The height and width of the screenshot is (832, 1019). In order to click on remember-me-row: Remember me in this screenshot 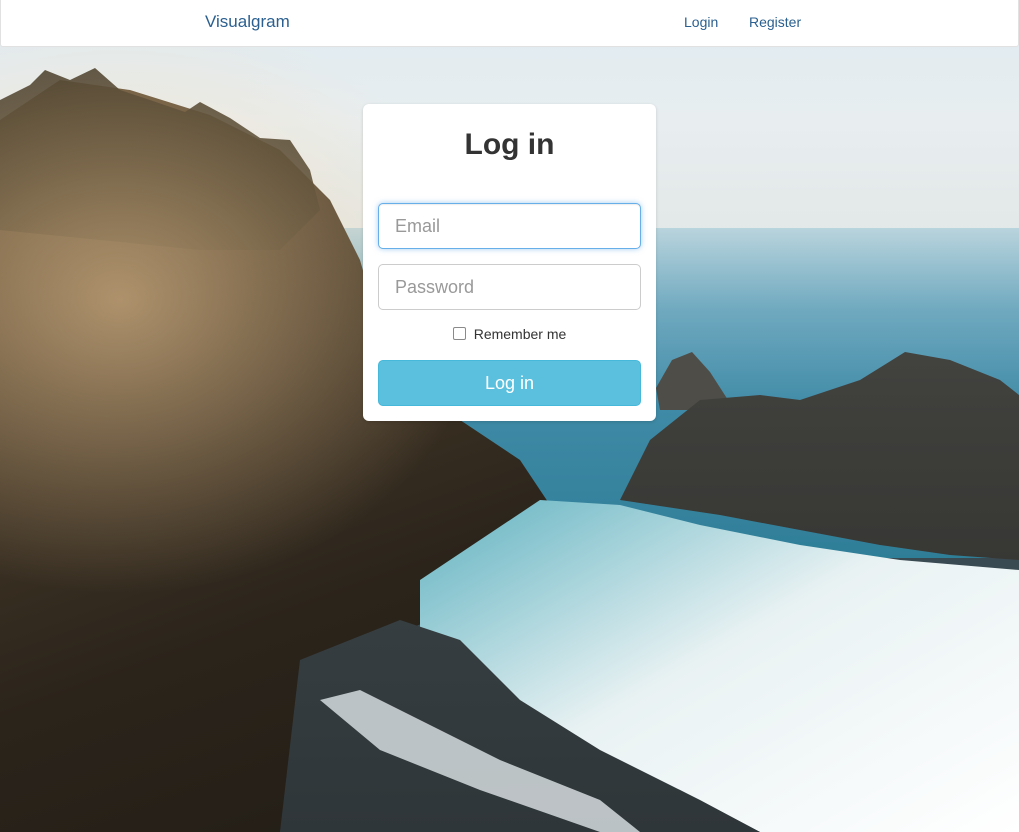, I will do `click(509, 334)`.